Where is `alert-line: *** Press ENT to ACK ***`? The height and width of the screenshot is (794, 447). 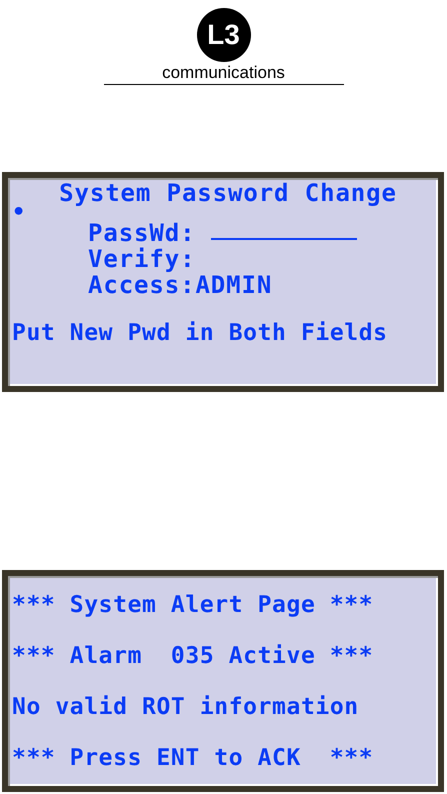 alert-line: *** Press ENT to ACK *** is located at coordinates (193, 758).